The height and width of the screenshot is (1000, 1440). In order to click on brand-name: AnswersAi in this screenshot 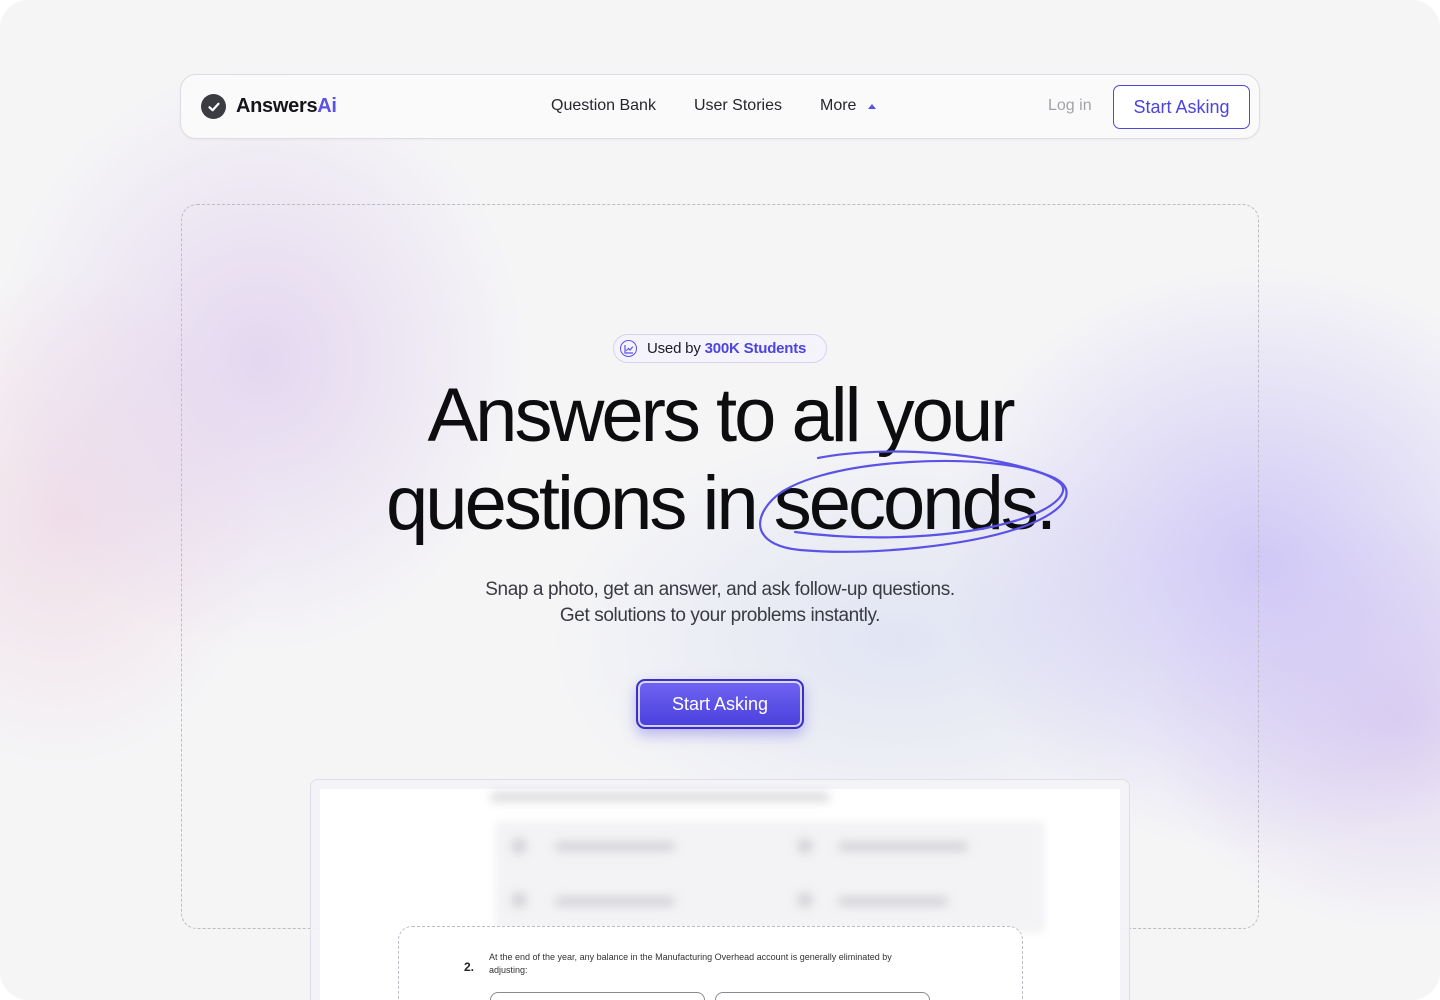, I will do `click(286, 106)`.